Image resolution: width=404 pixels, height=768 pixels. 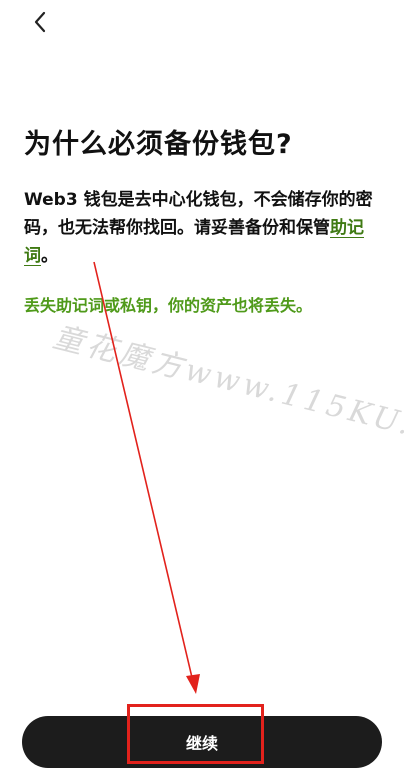 I want to click on description-prefix: Web3 钱包是去中心化钱包，不会储存你的密码，也无法帮你找回。请妥善备份和保管, so click(x=198, y=214).